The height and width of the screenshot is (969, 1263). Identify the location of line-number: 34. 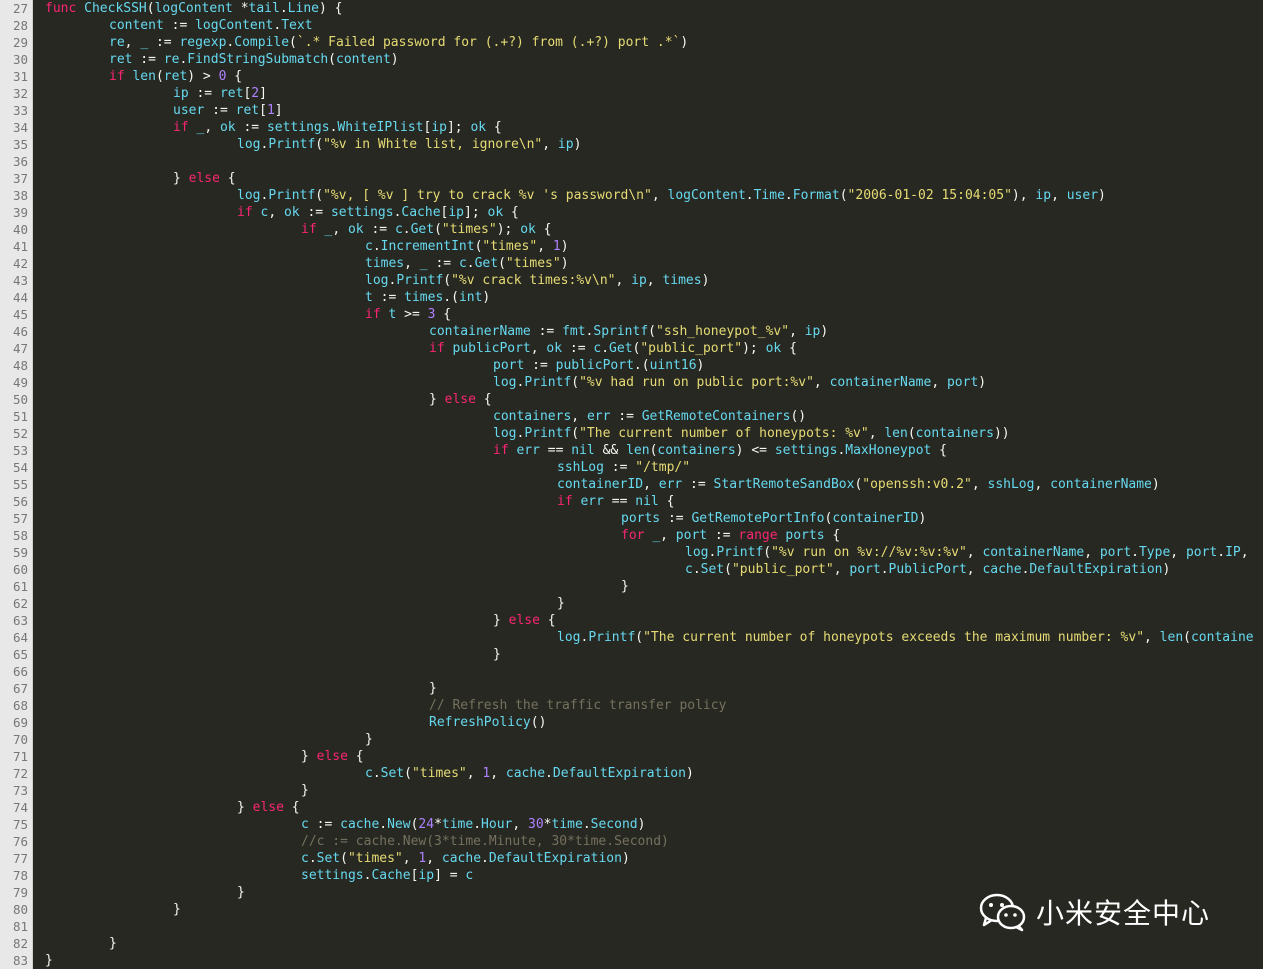
(20, 127).